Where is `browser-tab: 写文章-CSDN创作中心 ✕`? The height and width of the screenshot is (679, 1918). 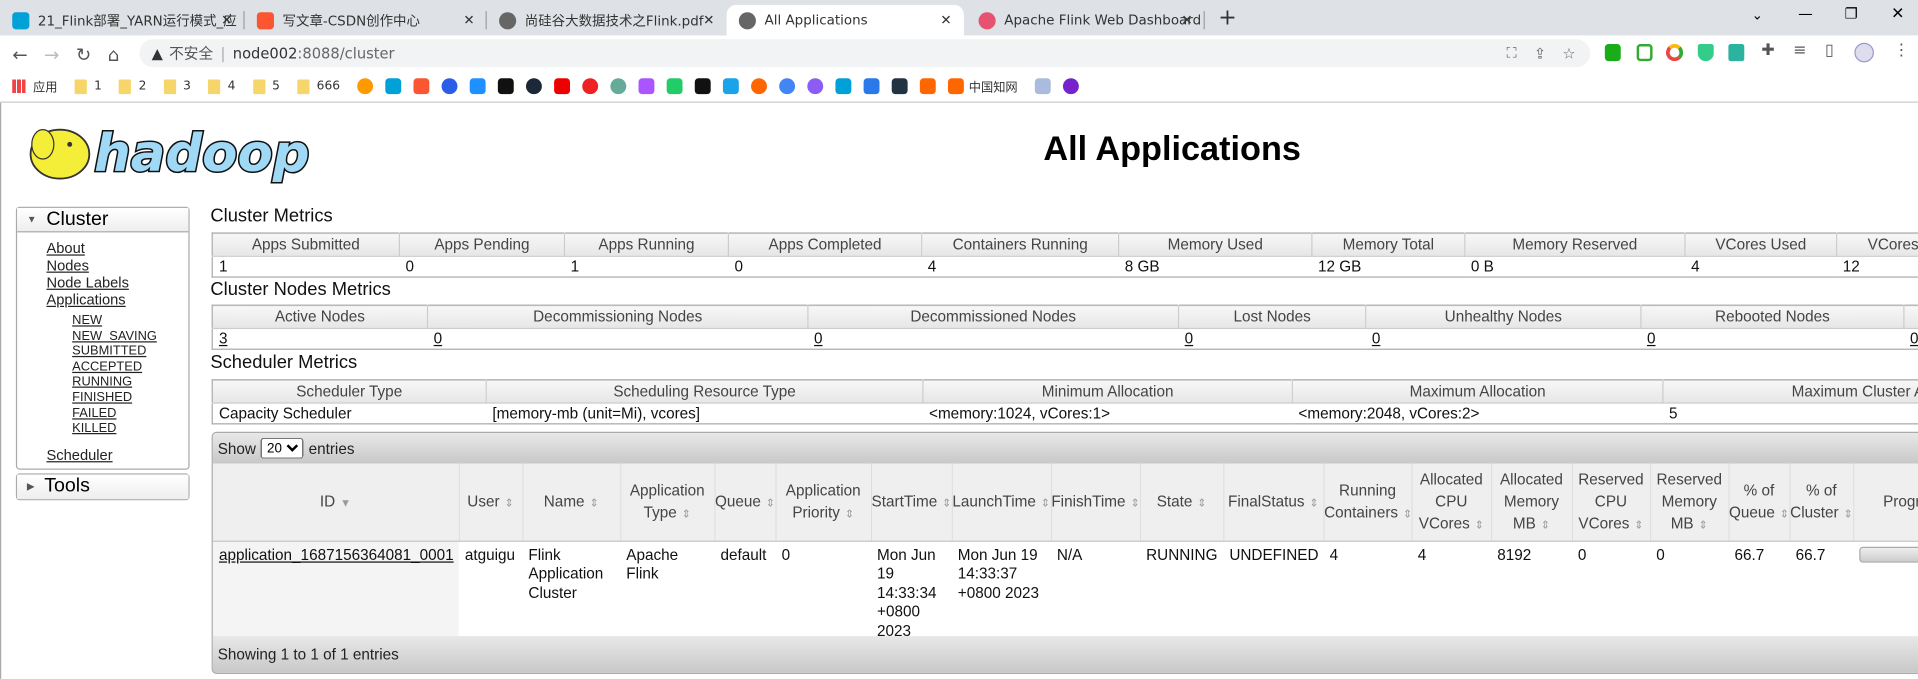 browser-tab: 写文章-CSDN创作中心 ✕ is located at coordinates (366, 20).